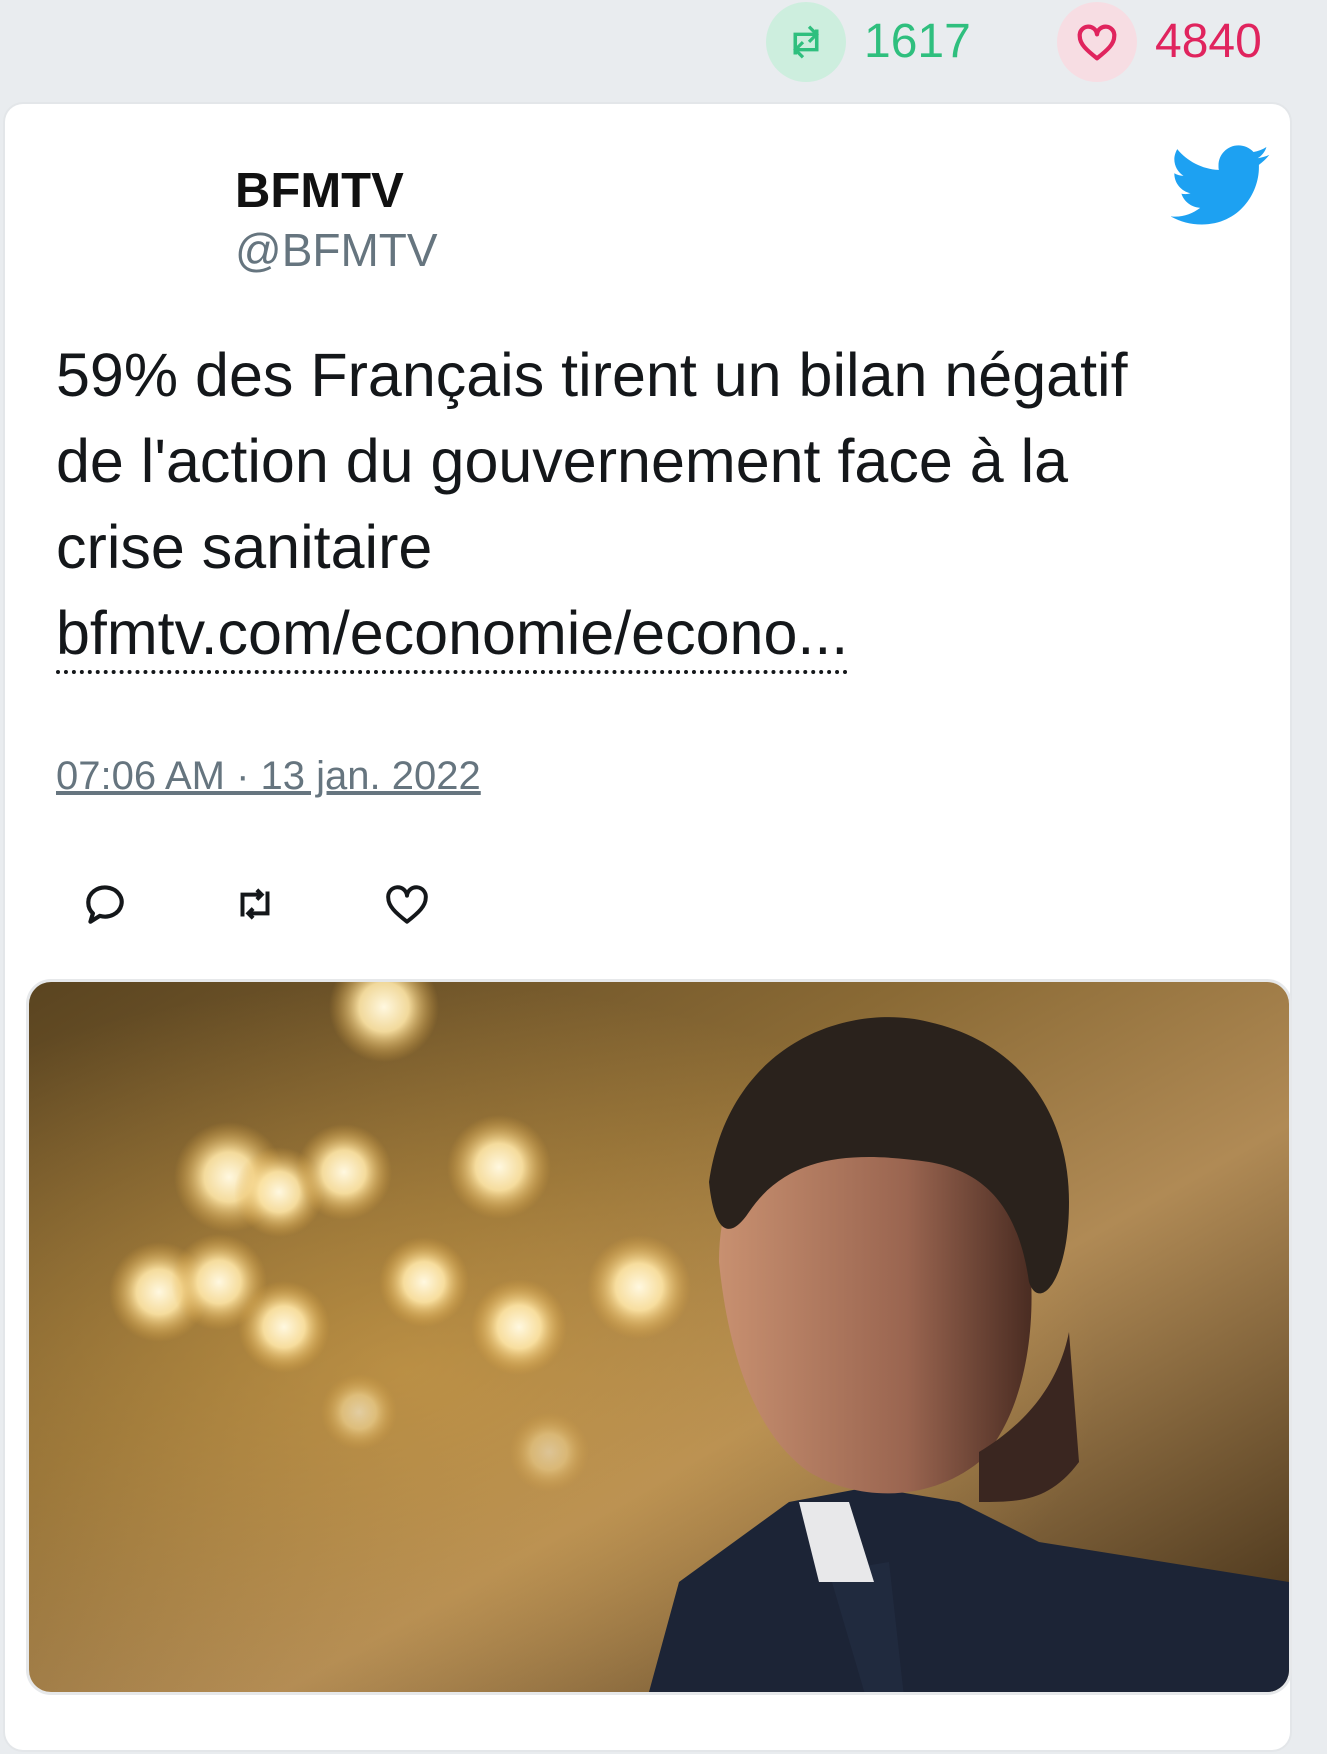 This screenshot has height=1754, width=1327. What do you see at coordinates (336, 191) in the screenshot?
I see `author-name: BFMTV` at bounding box center [336, 191].